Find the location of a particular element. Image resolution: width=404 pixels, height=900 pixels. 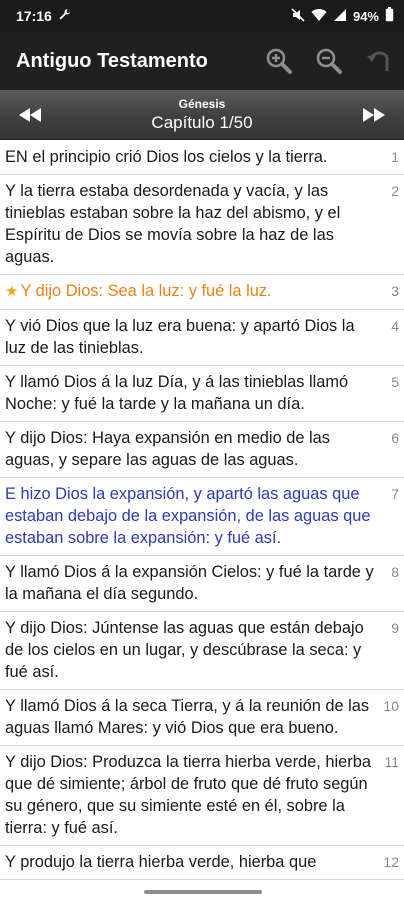

fast-forward-icon is located at coordinates (374, 114).